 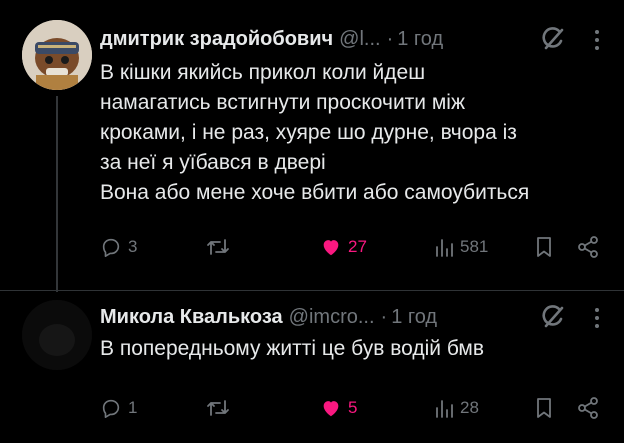 What do you see at coordinates (133, 407) in the screenshot?
I see `reply-count: 1` at bounding box center [133, 407].